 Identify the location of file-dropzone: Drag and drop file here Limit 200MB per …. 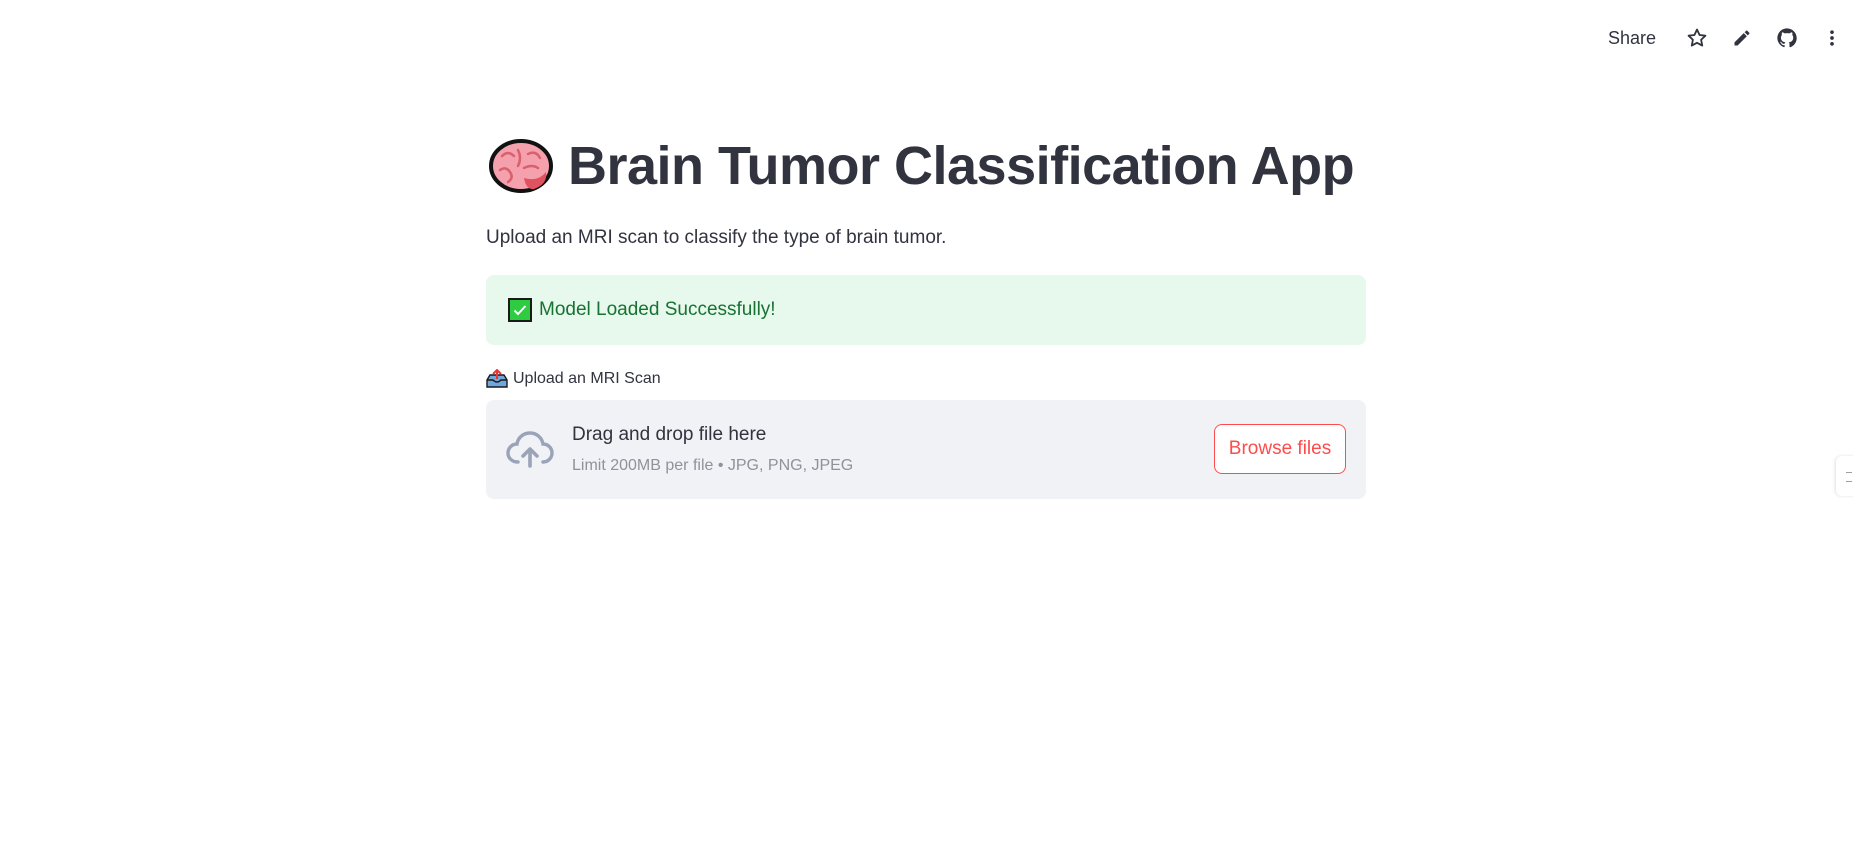
(926, 449).